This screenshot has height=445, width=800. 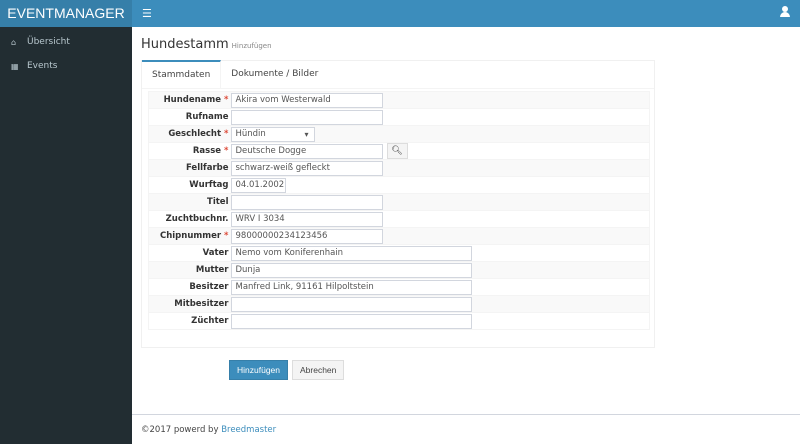 What do you see at coordinates (274, 74) in the screenshot?
I see `tab-dokumente-bilder: Dokumente / Bilder` at bounding box center [274, 74].